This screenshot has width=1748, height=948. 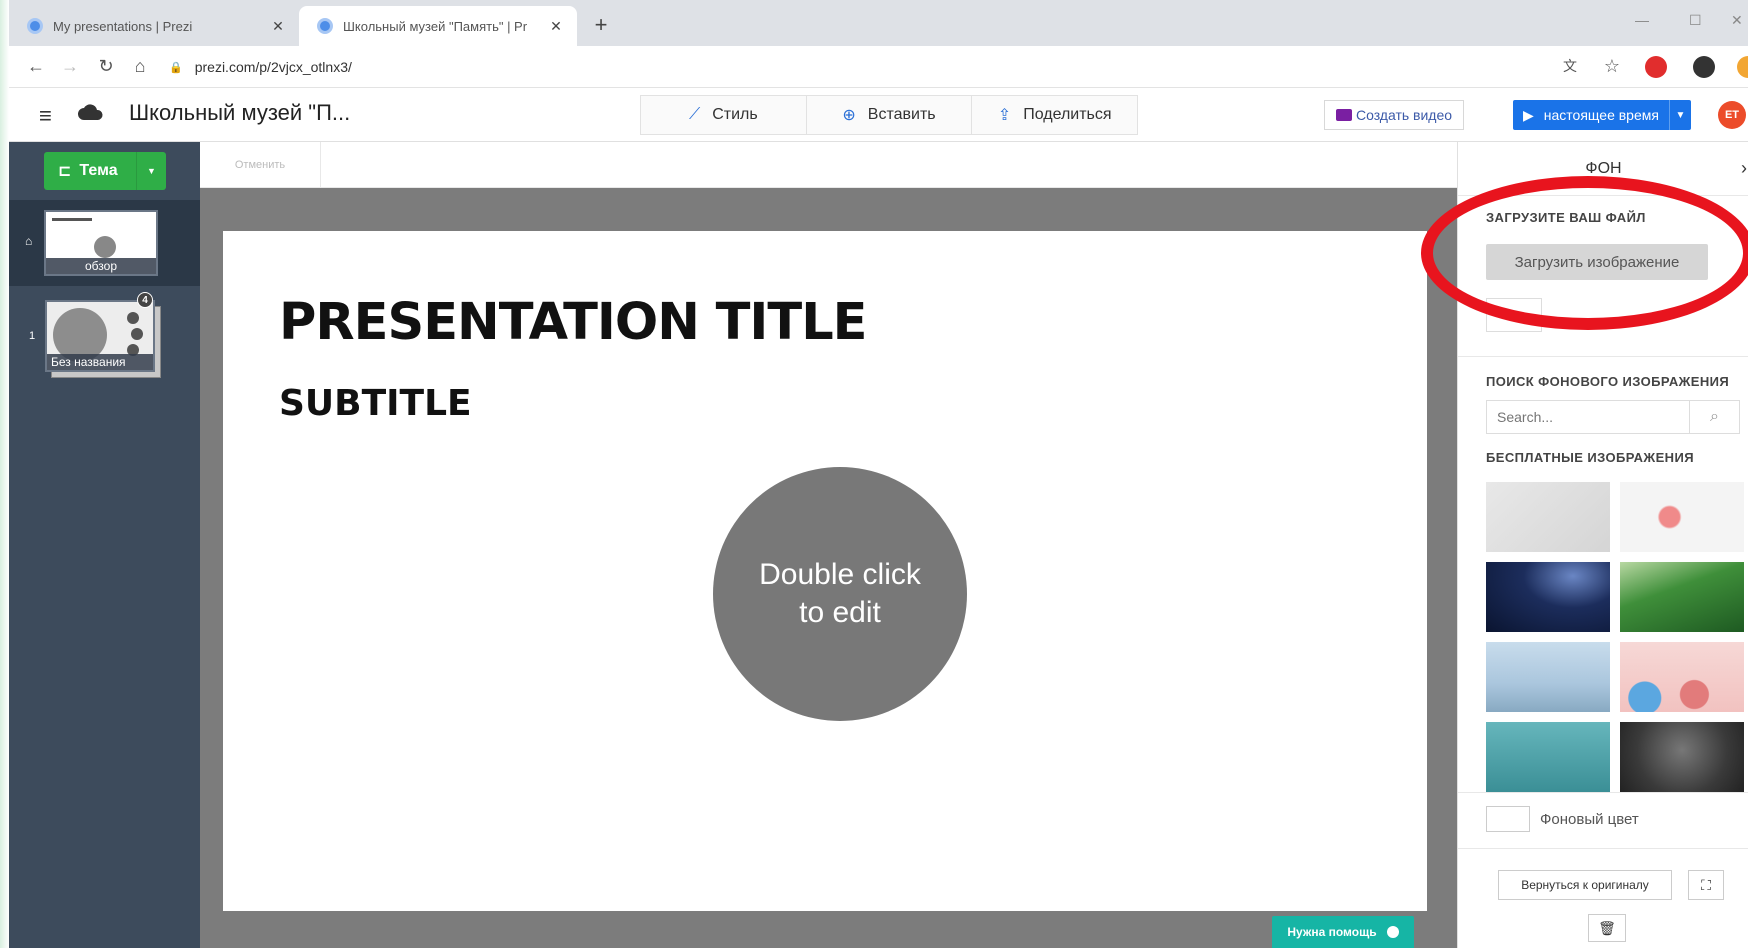 I want to click on adblock-extension-icon, so click(x=1656, y=67).